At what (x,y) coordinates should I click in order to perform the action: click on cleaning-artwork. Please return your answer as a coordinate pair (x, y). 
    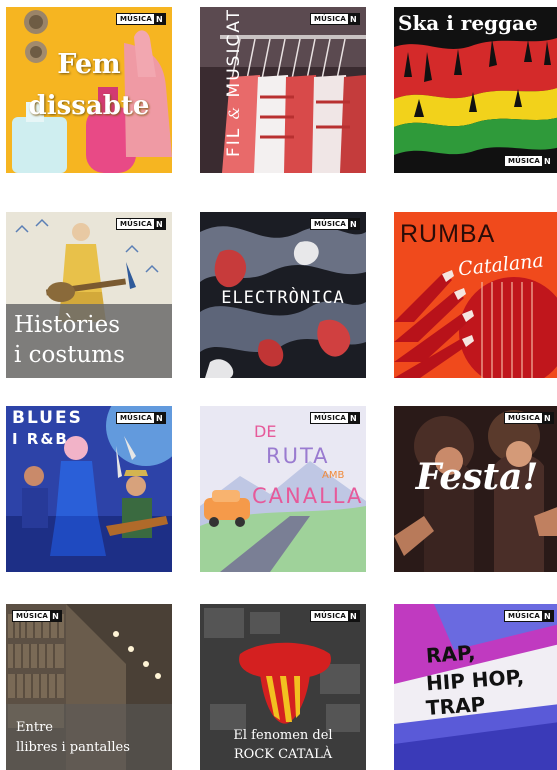
    Looking at the image, I should click on (89, 90).